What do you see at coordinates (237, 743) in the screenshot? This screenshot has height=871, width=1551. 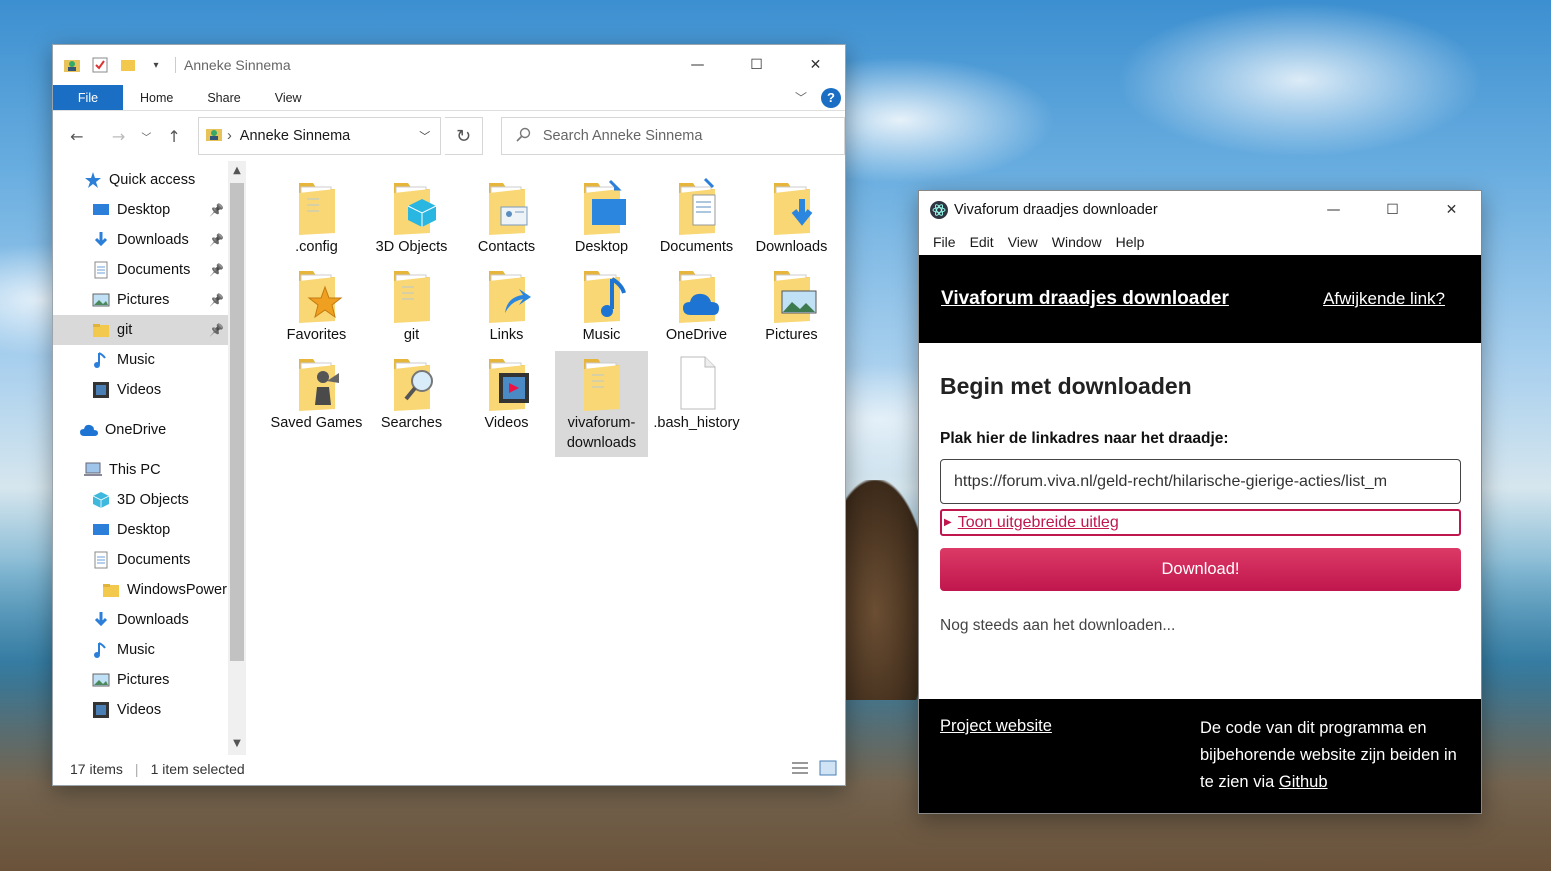 I see `scroll-down-icon: ▼` at bounding box center [237, 743].